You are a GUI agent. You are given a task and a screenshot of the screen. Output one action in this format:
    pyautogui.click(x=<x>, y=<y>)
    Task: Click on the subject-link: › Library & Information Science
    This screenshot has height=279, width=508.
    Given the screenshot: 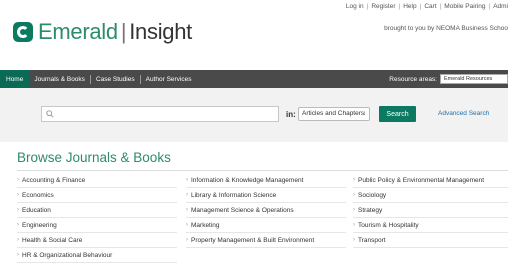 What is the action you would take?
    pyautogui.click(x=266, y=195)
    